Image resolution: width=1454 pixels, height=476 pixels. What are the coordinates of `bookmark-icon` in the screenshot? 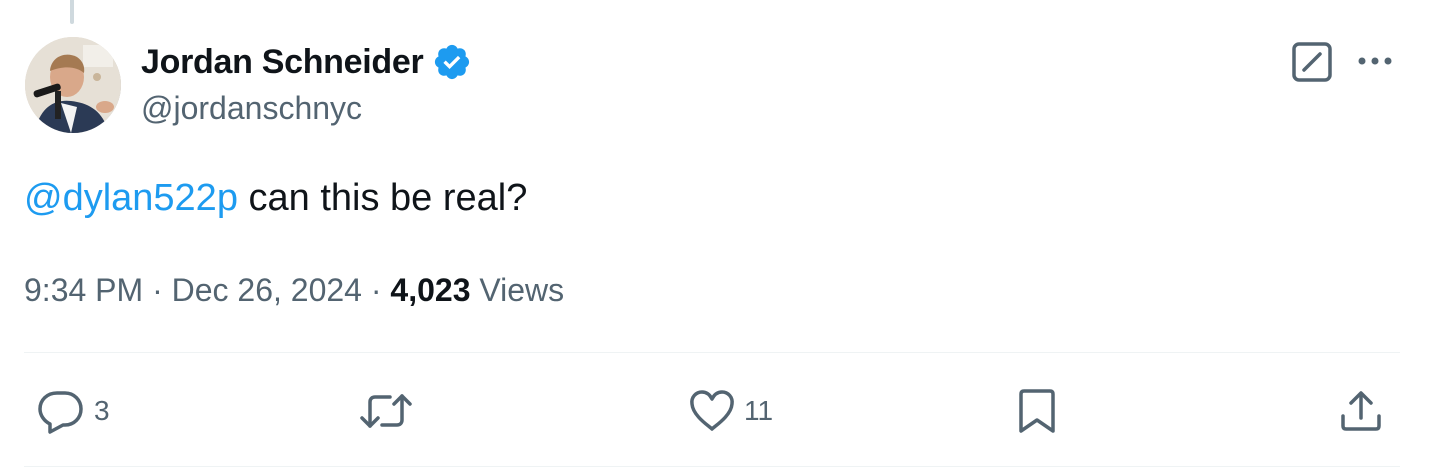 It's located at (1037, 411).